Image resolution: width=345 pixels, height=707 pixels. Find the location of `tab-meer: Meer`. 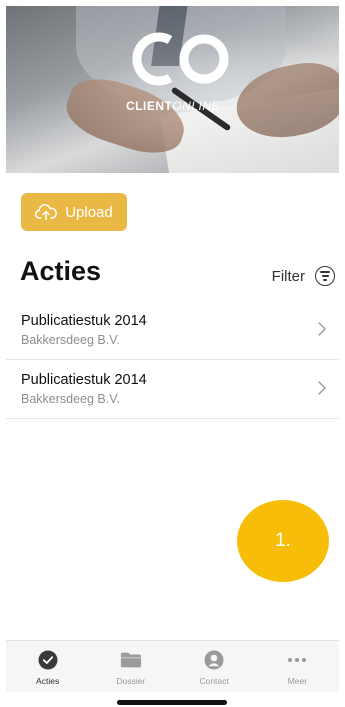

tab-meer: Meer is located at coordinates (297, 666).